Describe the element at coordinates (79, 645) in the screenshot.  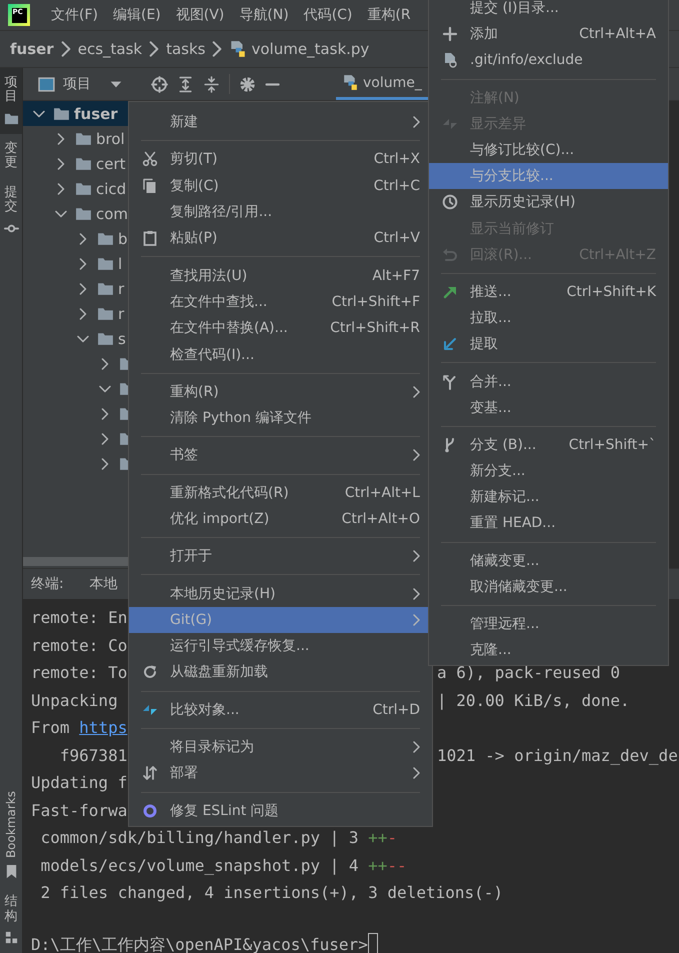
I see `terminal-text: remote: Co` at that location.